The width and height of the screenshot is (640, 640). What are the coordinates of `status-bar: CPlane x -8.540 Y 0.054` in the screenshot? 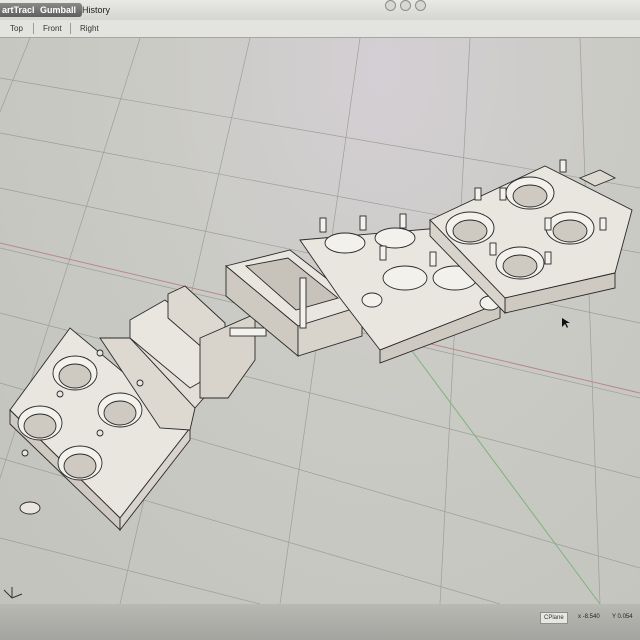 It's located at (320, 622).